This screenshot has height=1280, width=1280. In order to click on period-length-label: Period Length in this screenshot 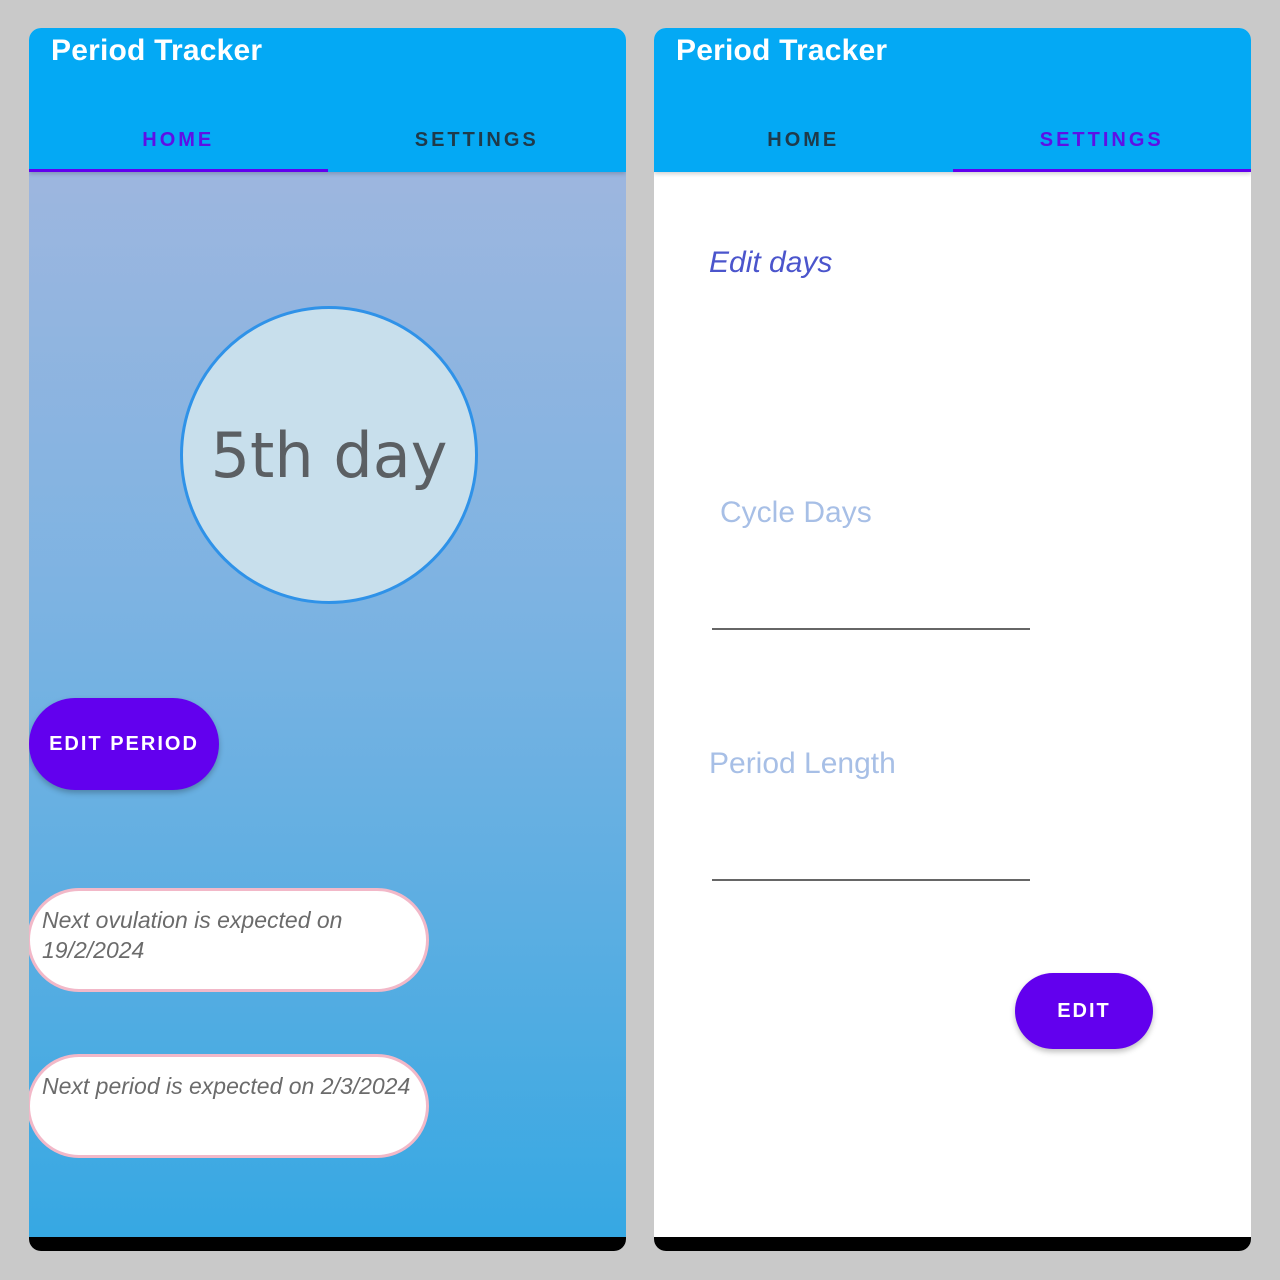, I will do `click(802, 763)`.